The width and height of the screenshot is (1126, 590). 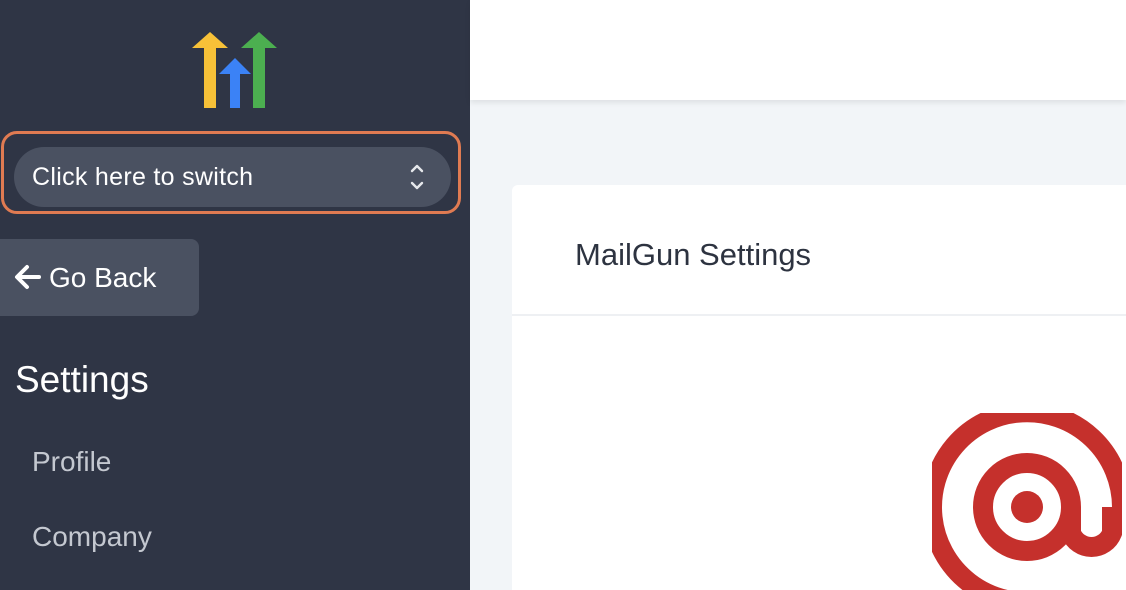 I want to click on switcher-label: Click here to switch, so click(x=143, y=177).